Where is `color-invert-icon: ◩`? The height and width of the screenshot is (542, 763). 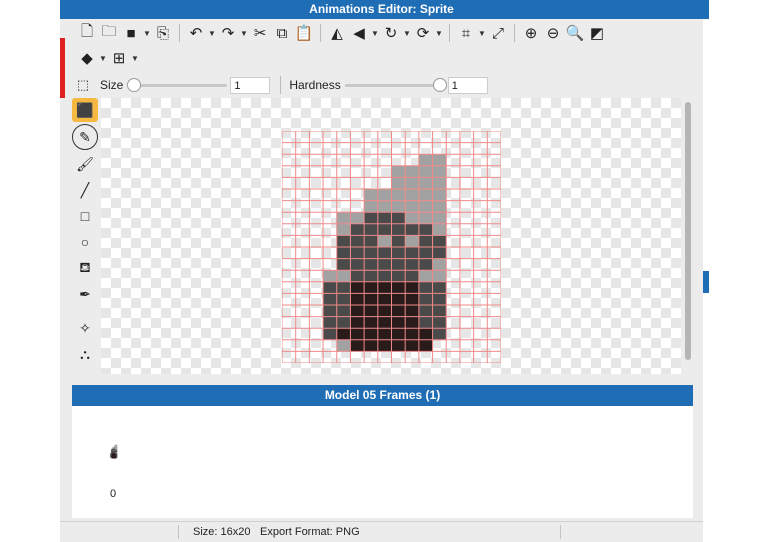
color-invert-icon: ◩ is located at coordinates (597, 33).